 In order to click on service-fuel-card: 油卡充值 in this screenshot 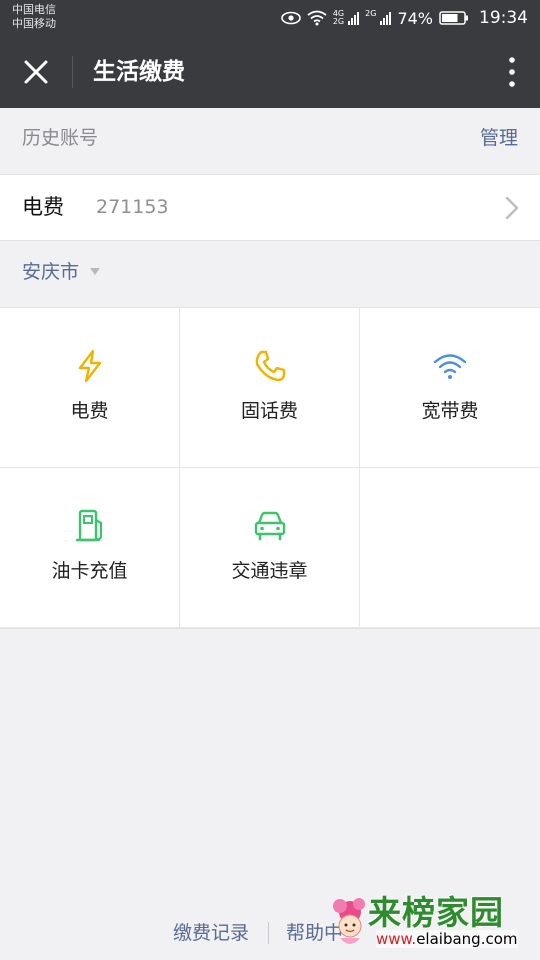, I will do `click(89, 547)`.